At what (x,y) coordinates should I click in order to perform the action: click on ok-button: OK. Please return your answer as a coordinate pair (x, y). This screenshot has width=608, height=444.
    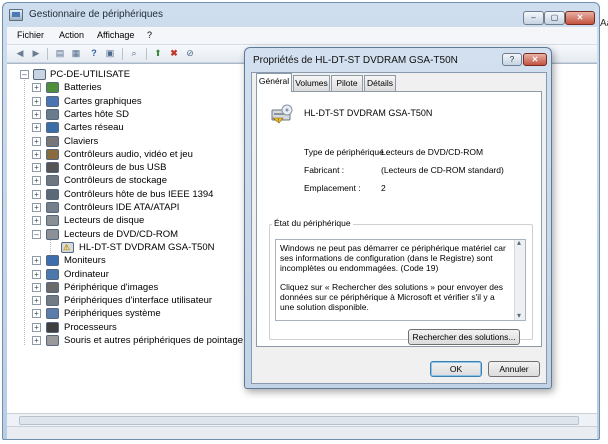
    Looking at the image, I should click on (456, 369).